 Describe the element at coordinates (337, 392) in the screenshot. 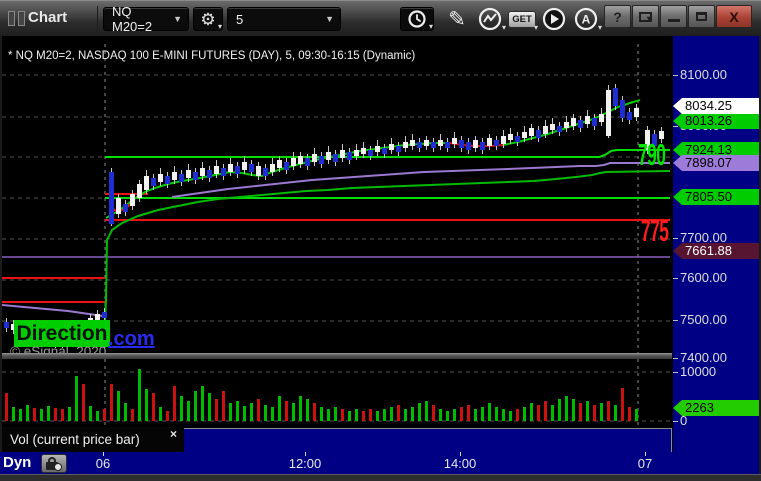

I see `volume-pane` at that location.